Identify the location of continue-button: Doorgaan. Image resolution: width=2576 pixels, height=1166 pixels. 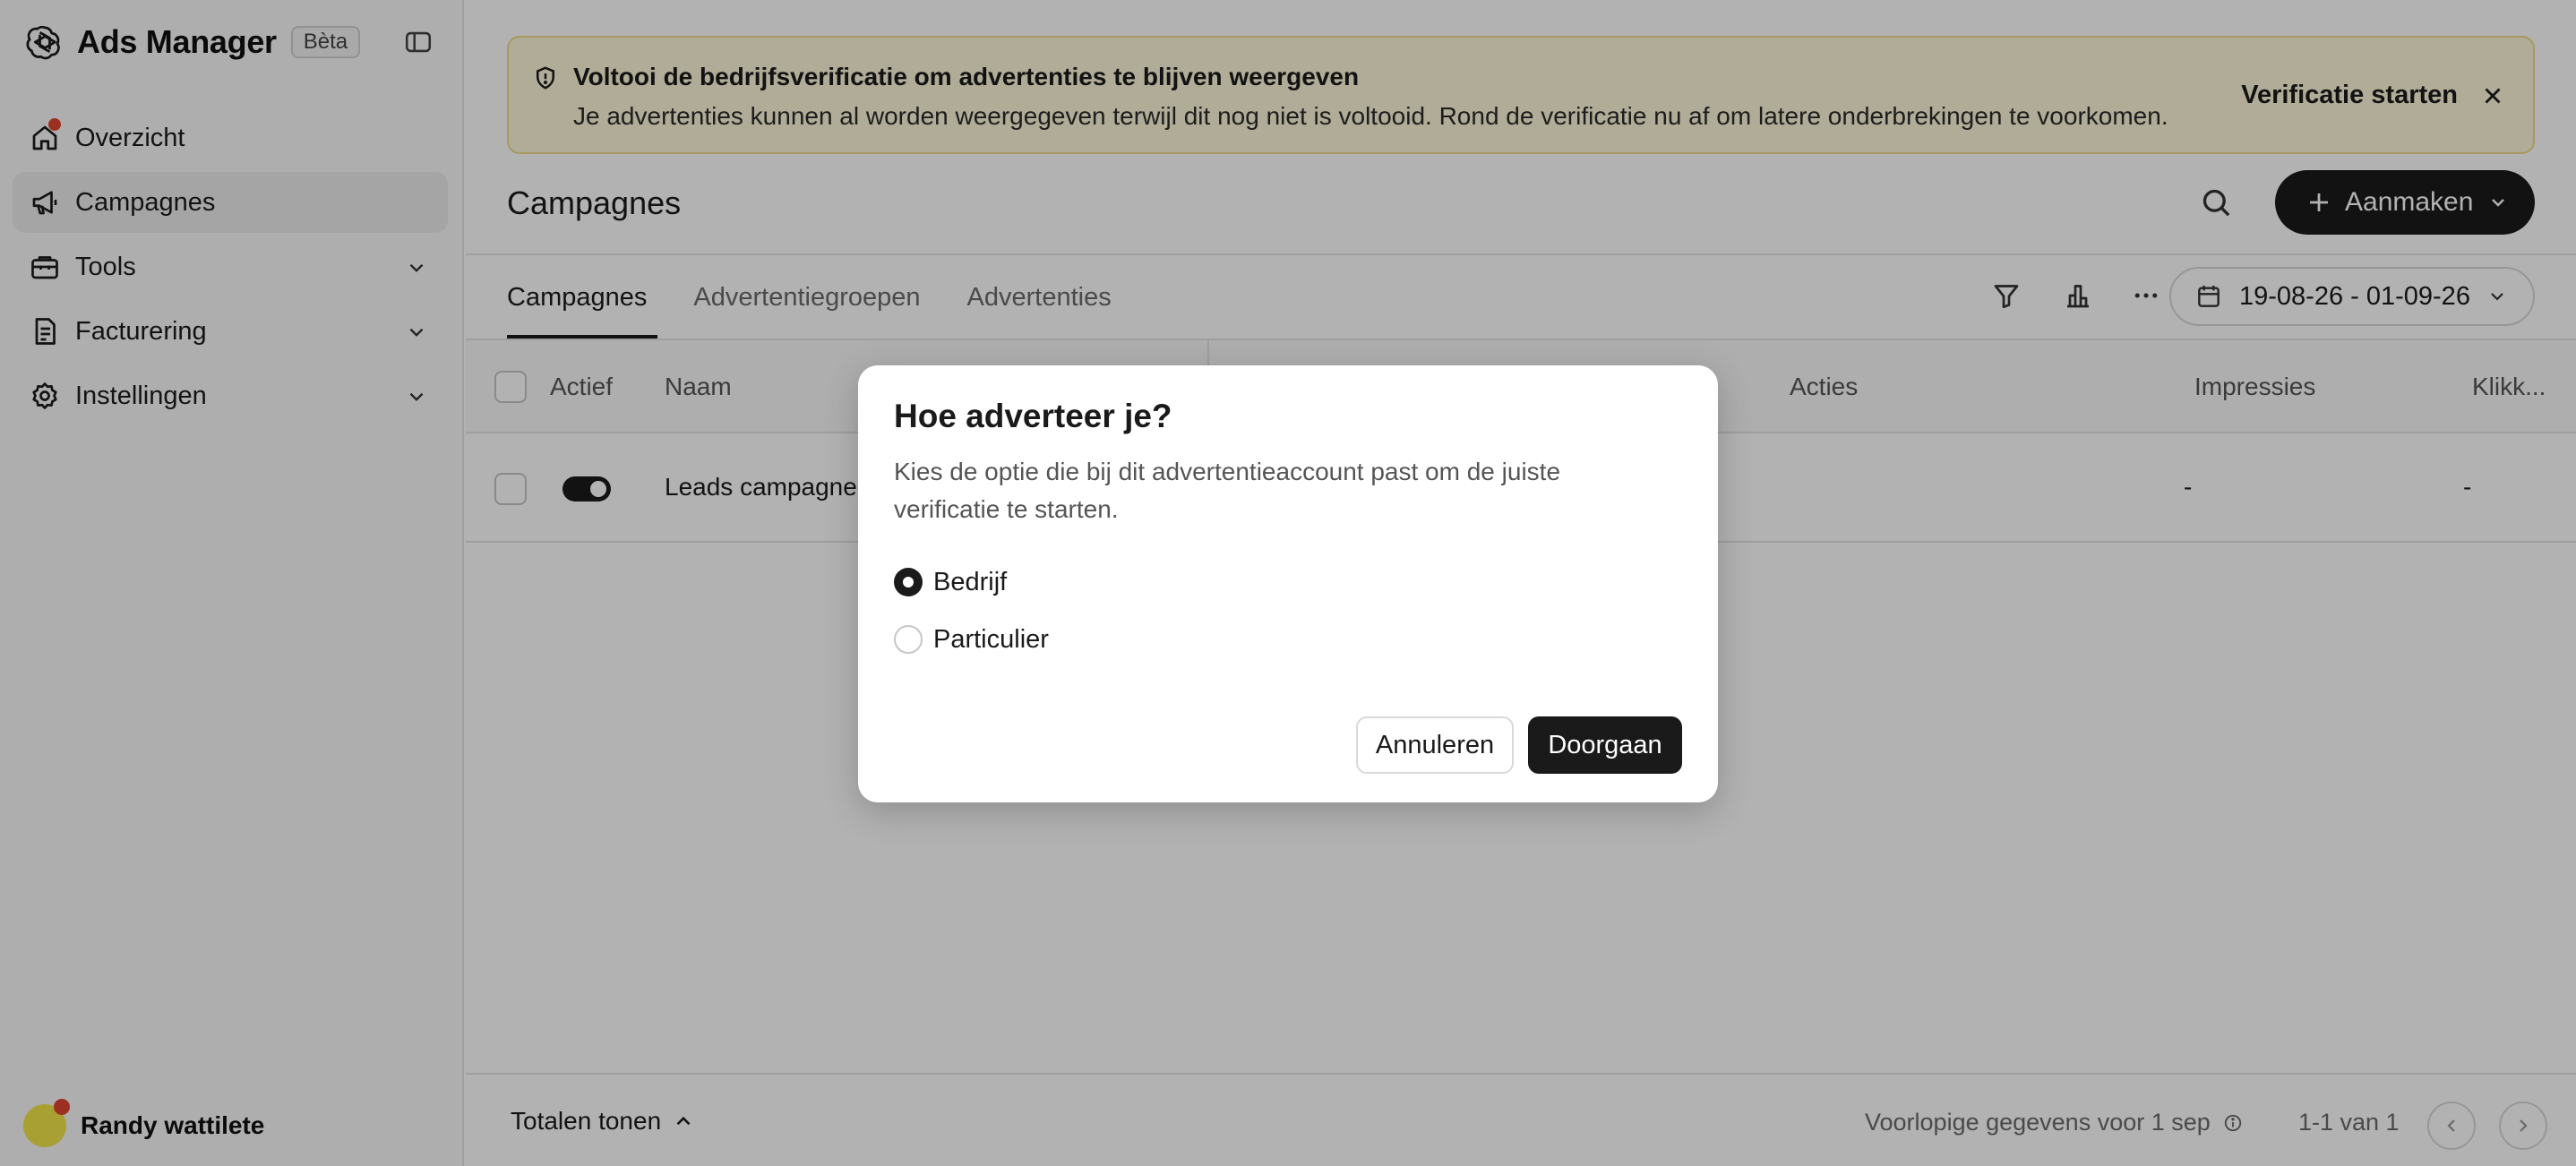
(1605, 745).